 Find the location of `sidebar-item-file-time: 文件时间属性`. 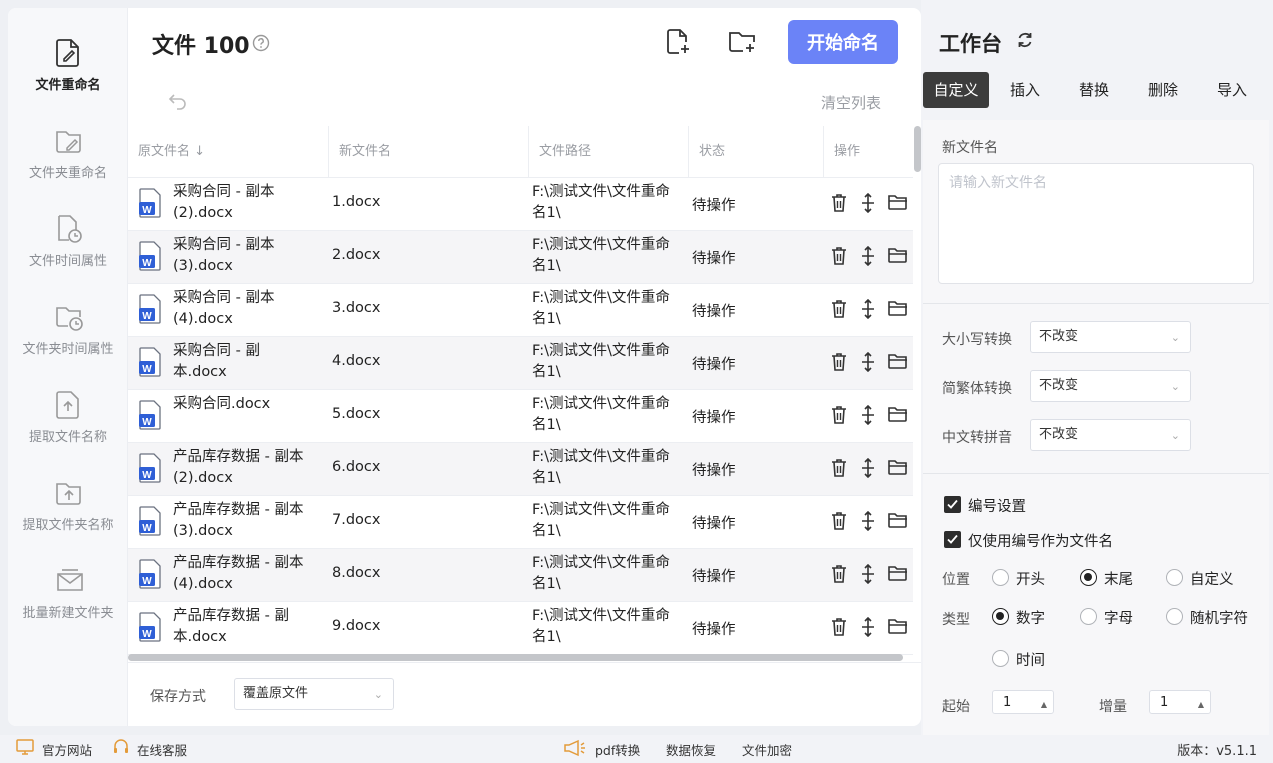

sidebar-item-file-time: 文件时间属性 is located at coordinates (68, 258).